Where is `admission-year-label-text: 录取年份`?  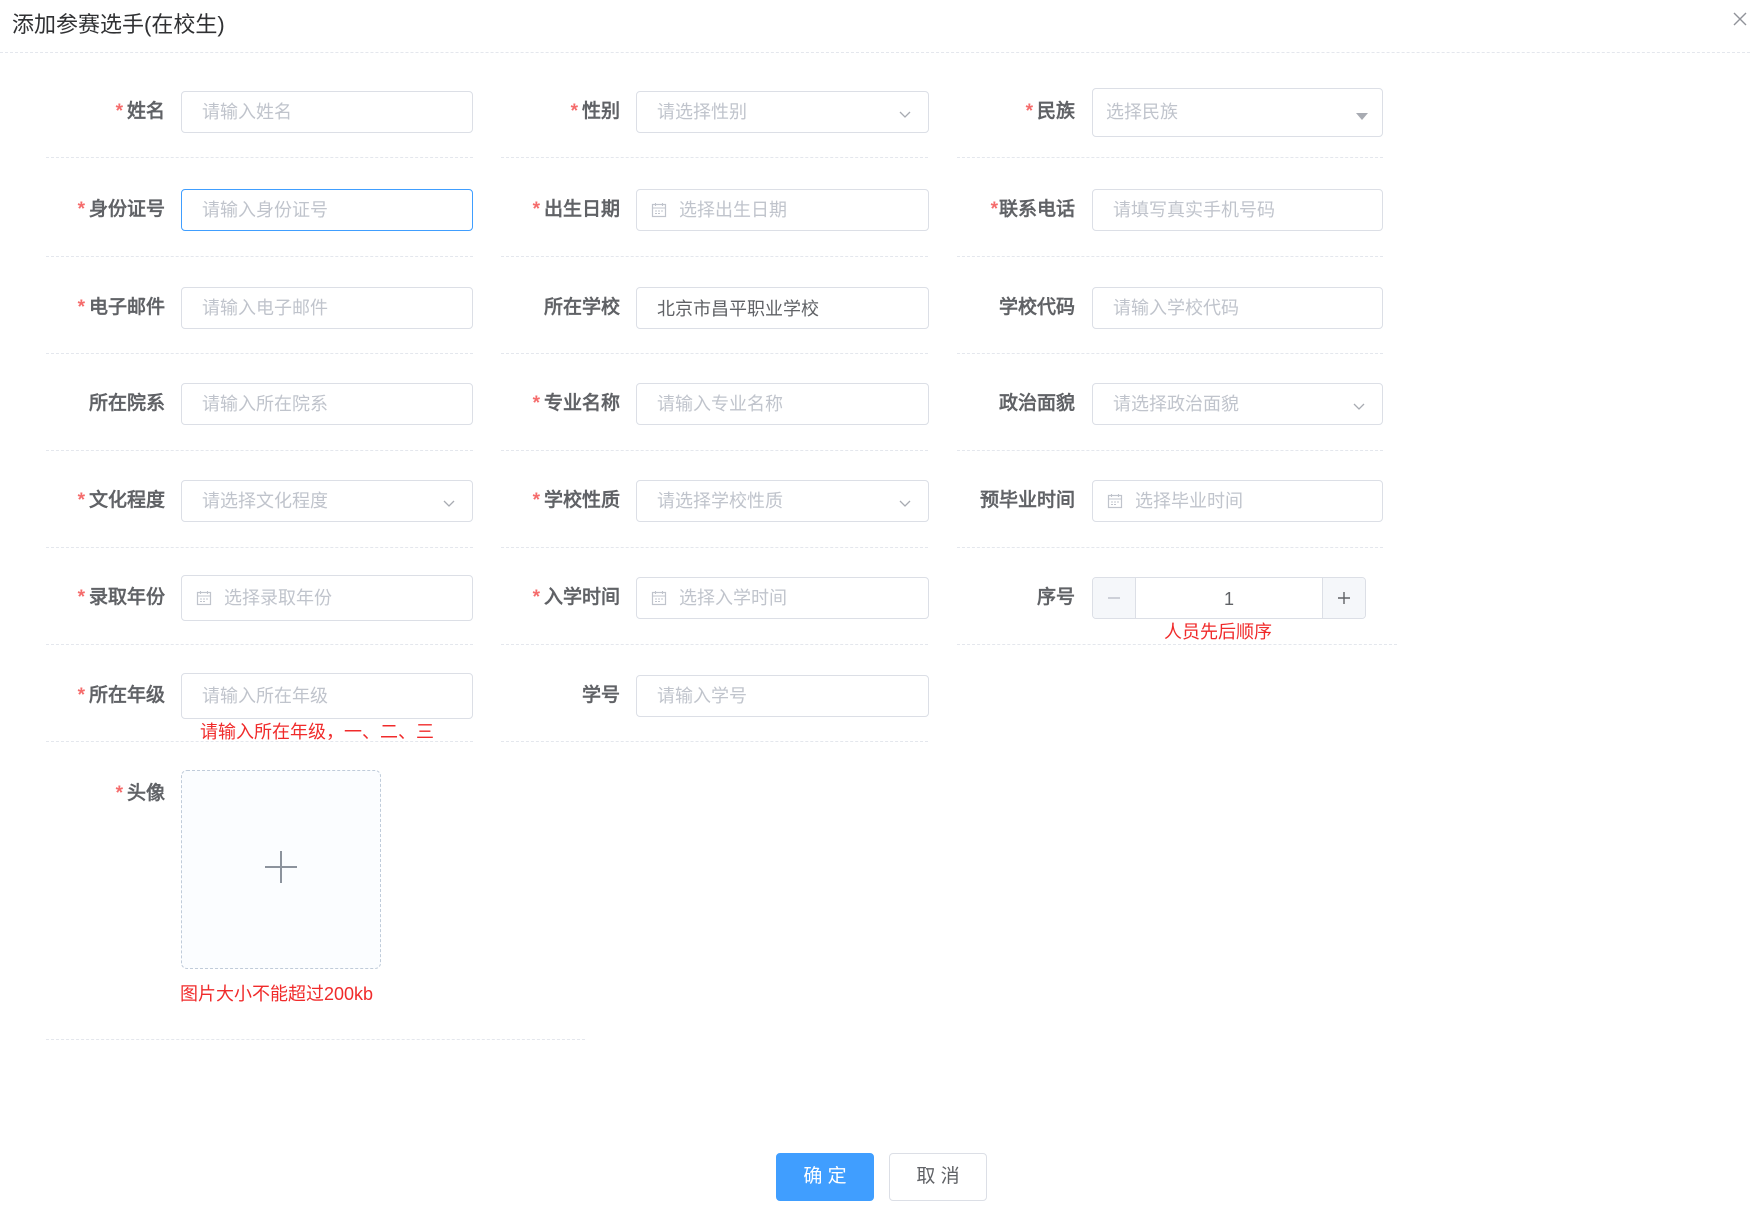 admission-year-label-text: 录取年份 is located at coordinates (126, 597).